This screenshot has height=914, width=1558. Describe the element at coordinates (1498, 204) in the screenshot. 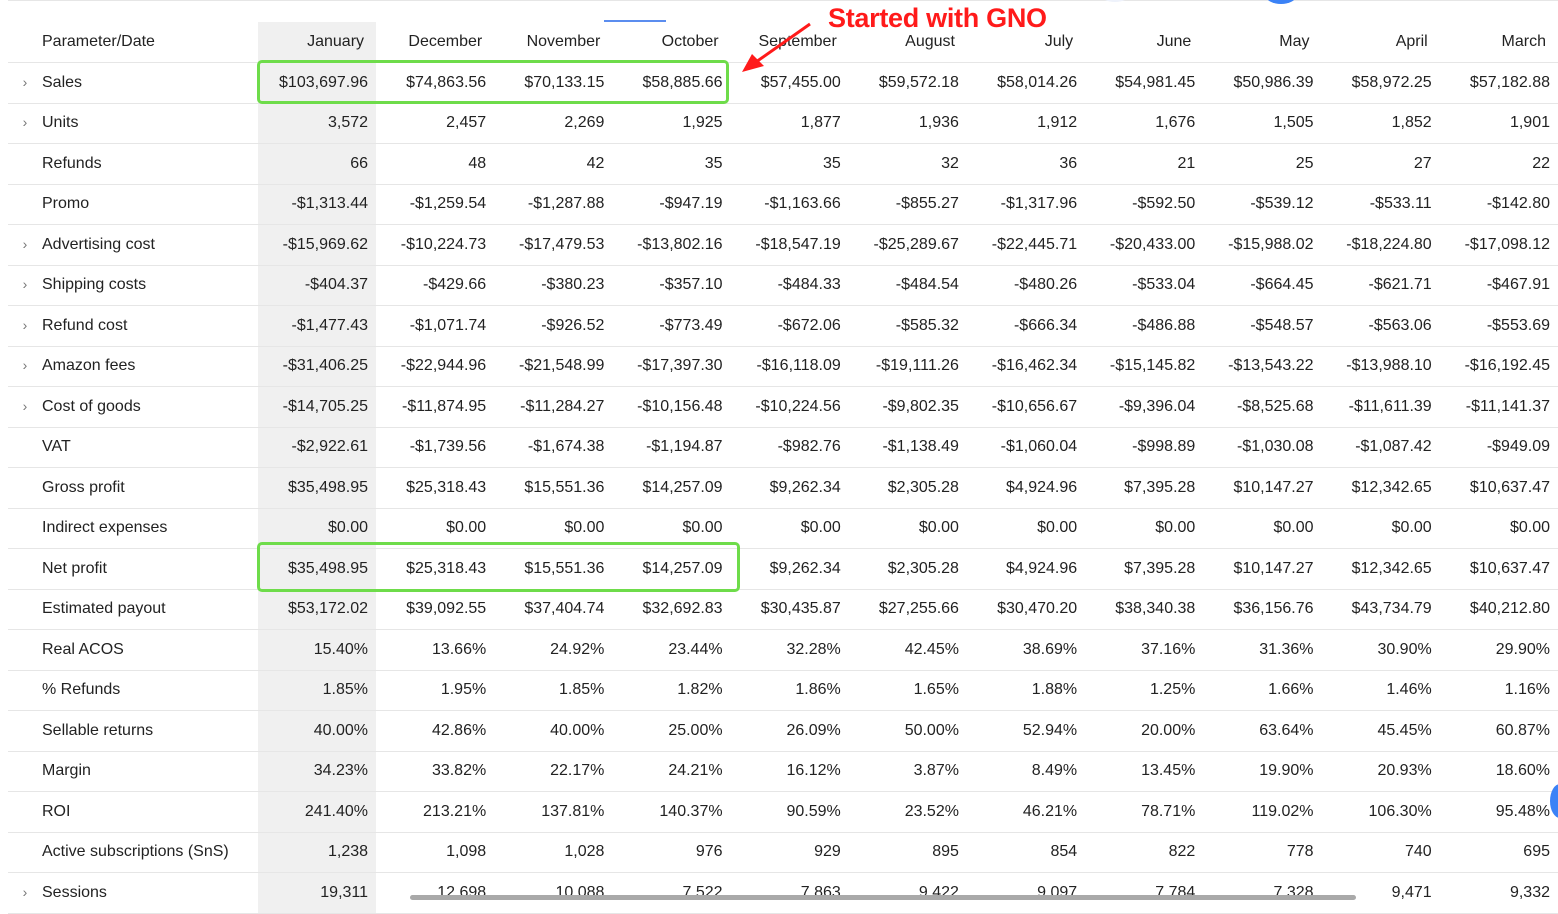

I see `cell-value: -$142.80` at that location.